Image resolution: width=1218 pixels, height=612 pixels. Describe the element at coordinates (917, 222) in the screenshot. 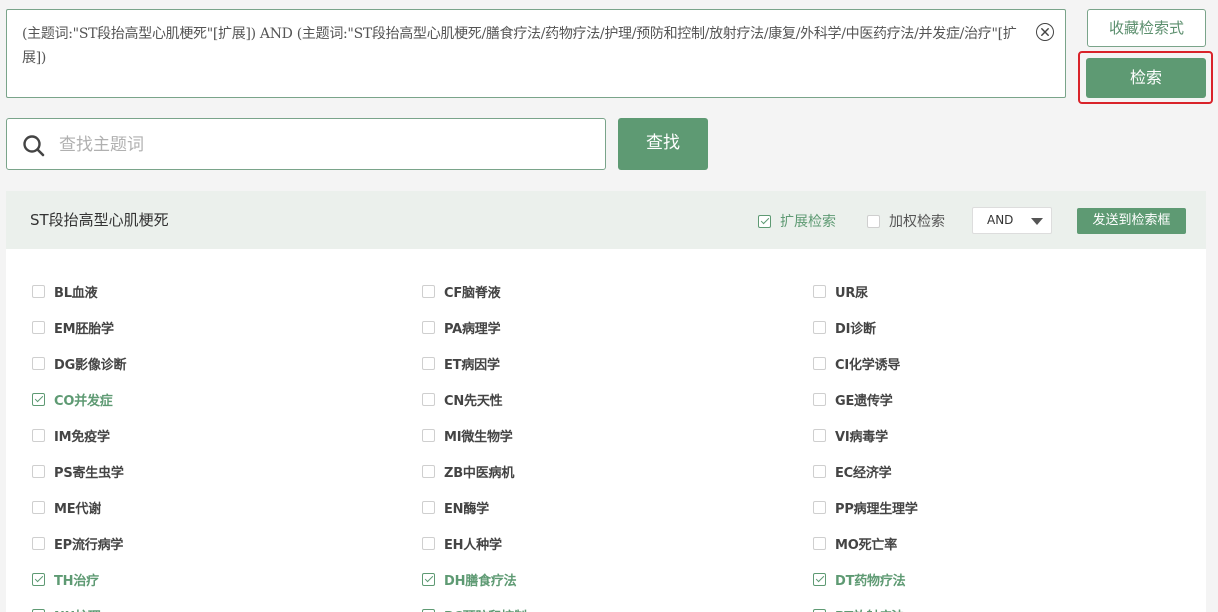

I see `weighted-search-label: 加权检索` at that location.